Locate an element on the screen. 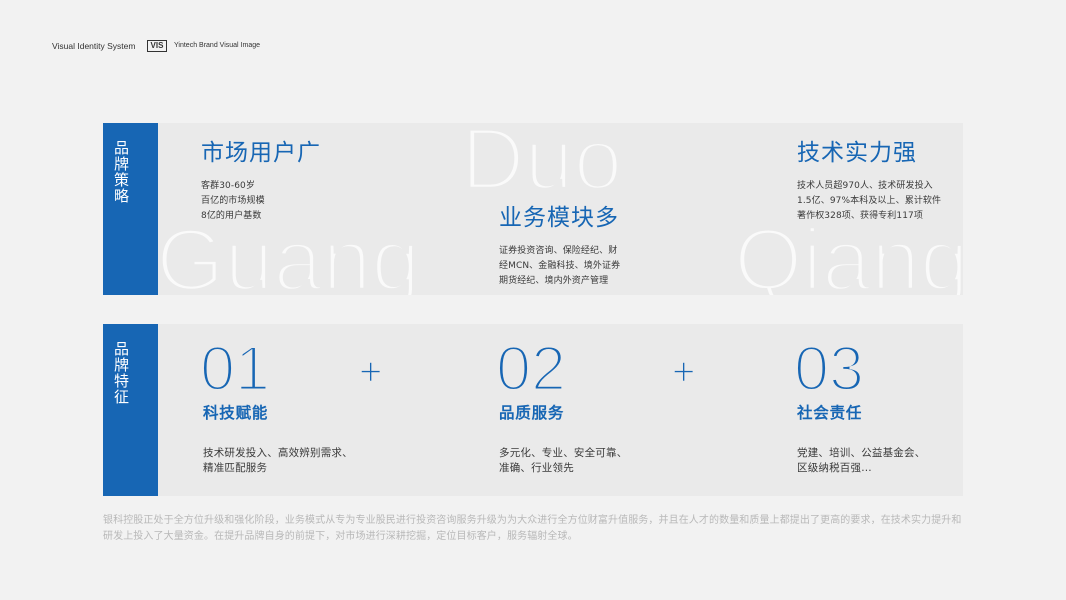 This screenshot has height=600, width=1066. strategy-column-market: 市场用户广 客群30-60岁 百亿的市场规模 8亿的用户基数 is located at coordinates (261, 181).